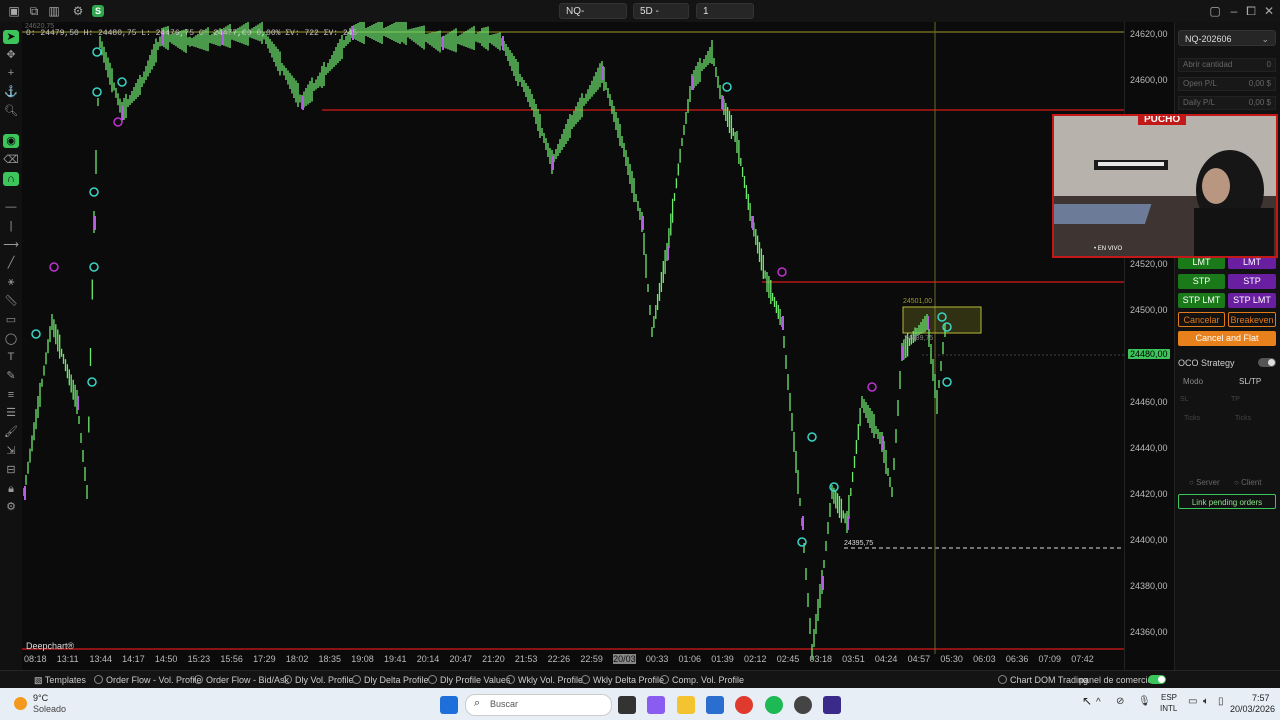 The width and height of the screenshot is (1280, 720). Describe the element at coordinates (469, 680) in the screenshot. I see `indicator-toggle: Dly Profile Values` at that location.